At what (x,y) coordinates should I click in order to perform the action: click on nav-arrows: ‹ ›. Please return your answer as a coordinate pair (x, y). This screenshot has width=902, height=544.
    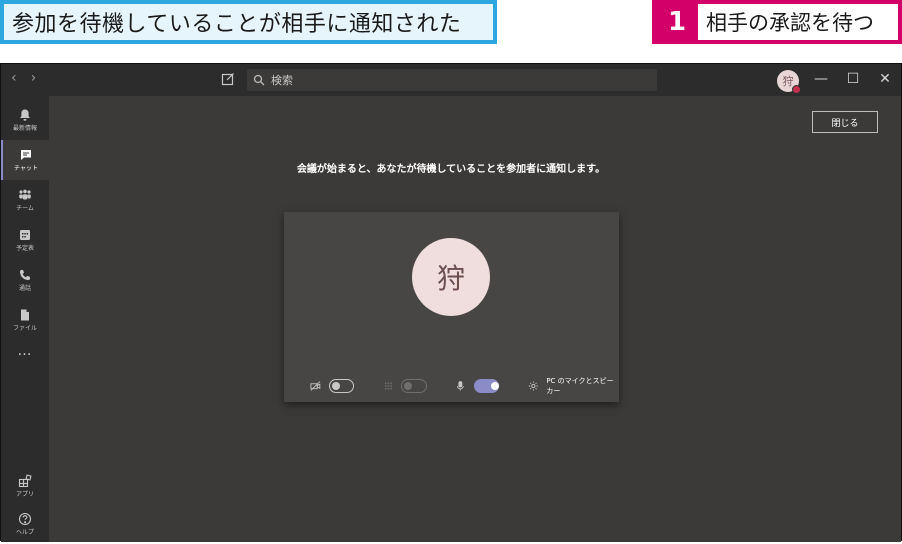
    Looking at the image, I should click on (23, 78).